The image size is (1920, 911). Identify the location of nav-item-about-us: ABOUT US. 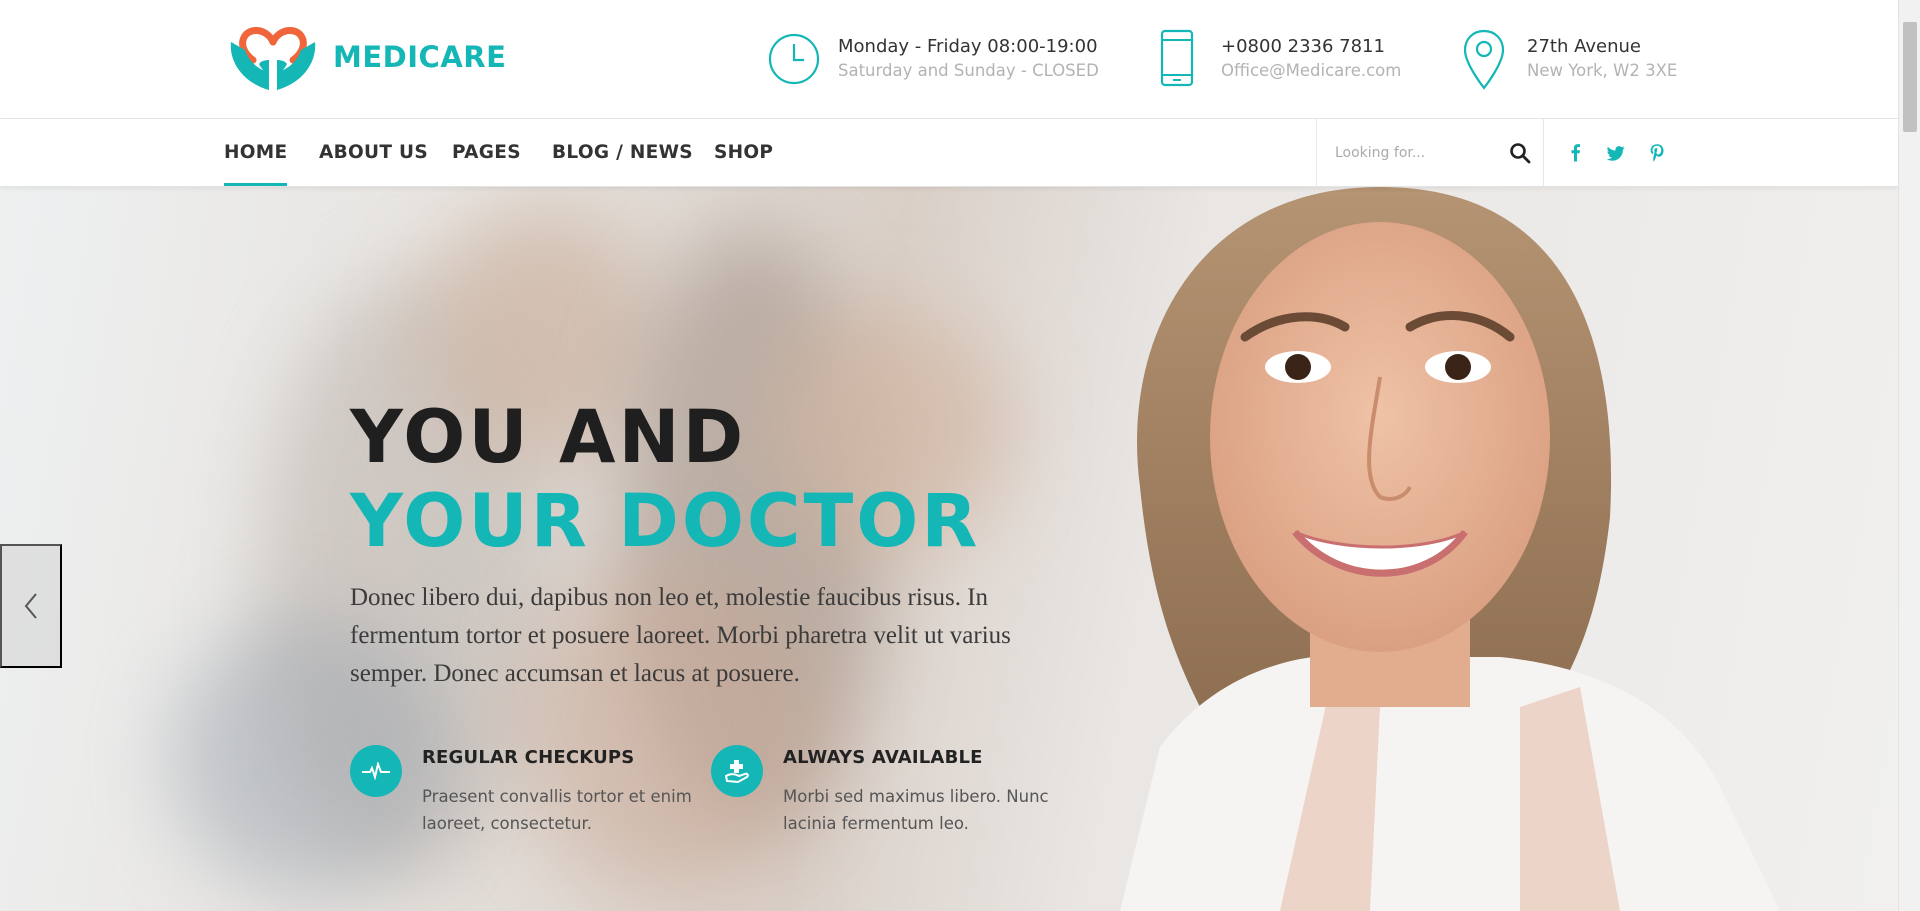
(373, 152).